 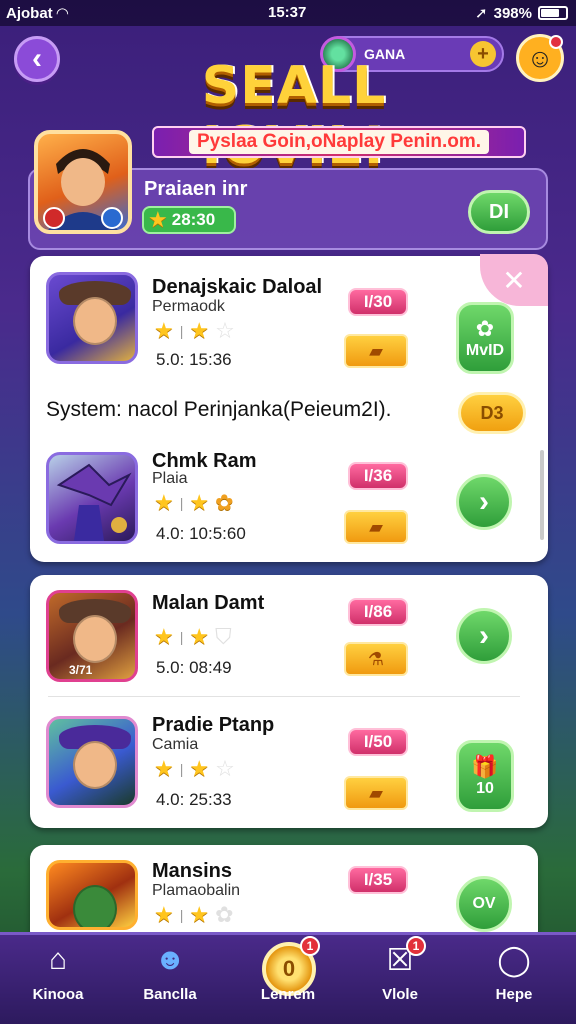 I want to click on item-action-button: 🎁 10, so click(x=485, y=776).